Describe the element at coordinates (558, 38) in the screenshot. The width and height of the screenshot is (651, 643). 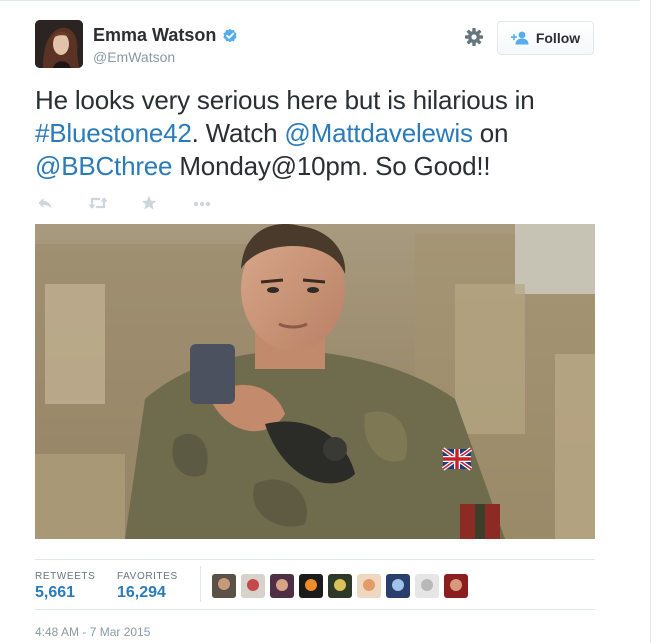
I see `follow-label: Follow` at that location.